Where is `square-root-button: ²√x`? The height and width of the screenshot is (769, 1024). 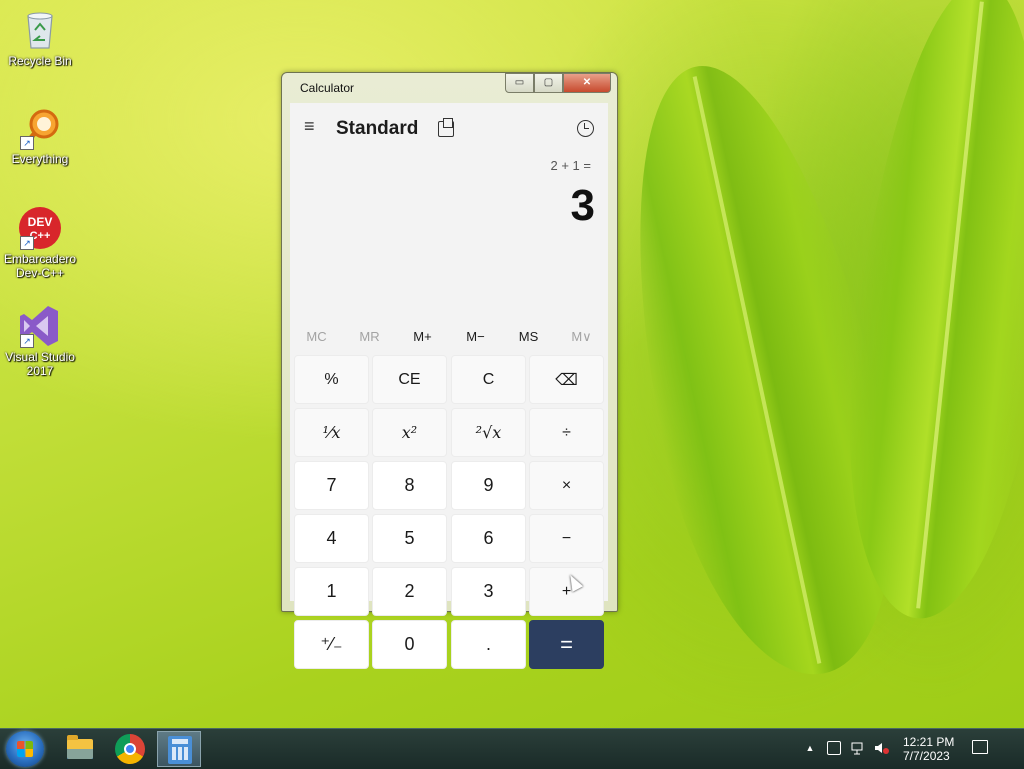 square-root-button: ²√x is located at coordinates (488, 432).